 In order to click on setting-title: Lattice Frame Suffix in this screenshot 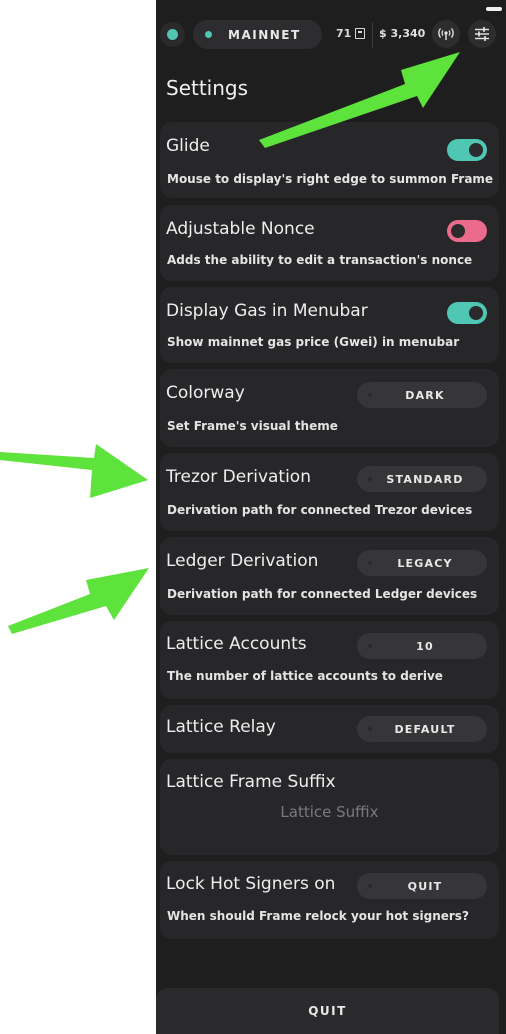, I will do `click(251, 782)`.